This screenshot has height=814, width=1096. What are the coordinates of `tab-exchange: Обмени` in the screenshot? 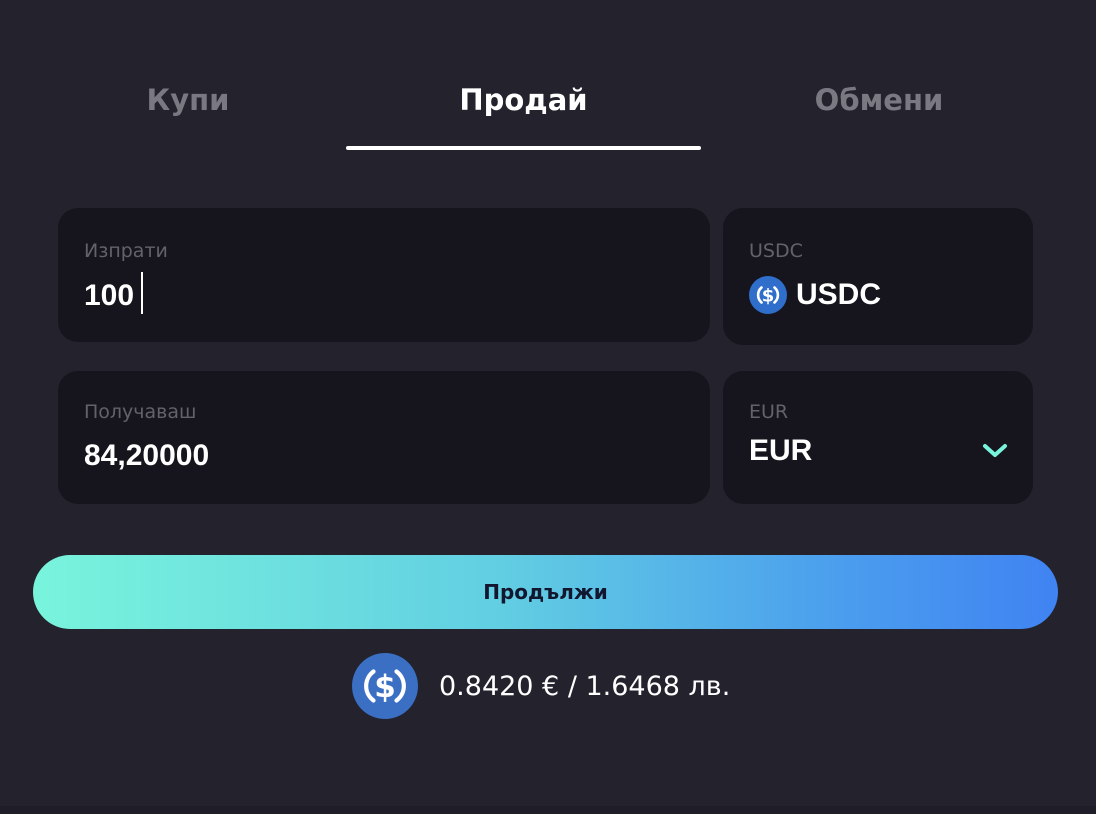 It's located at (879, 110).